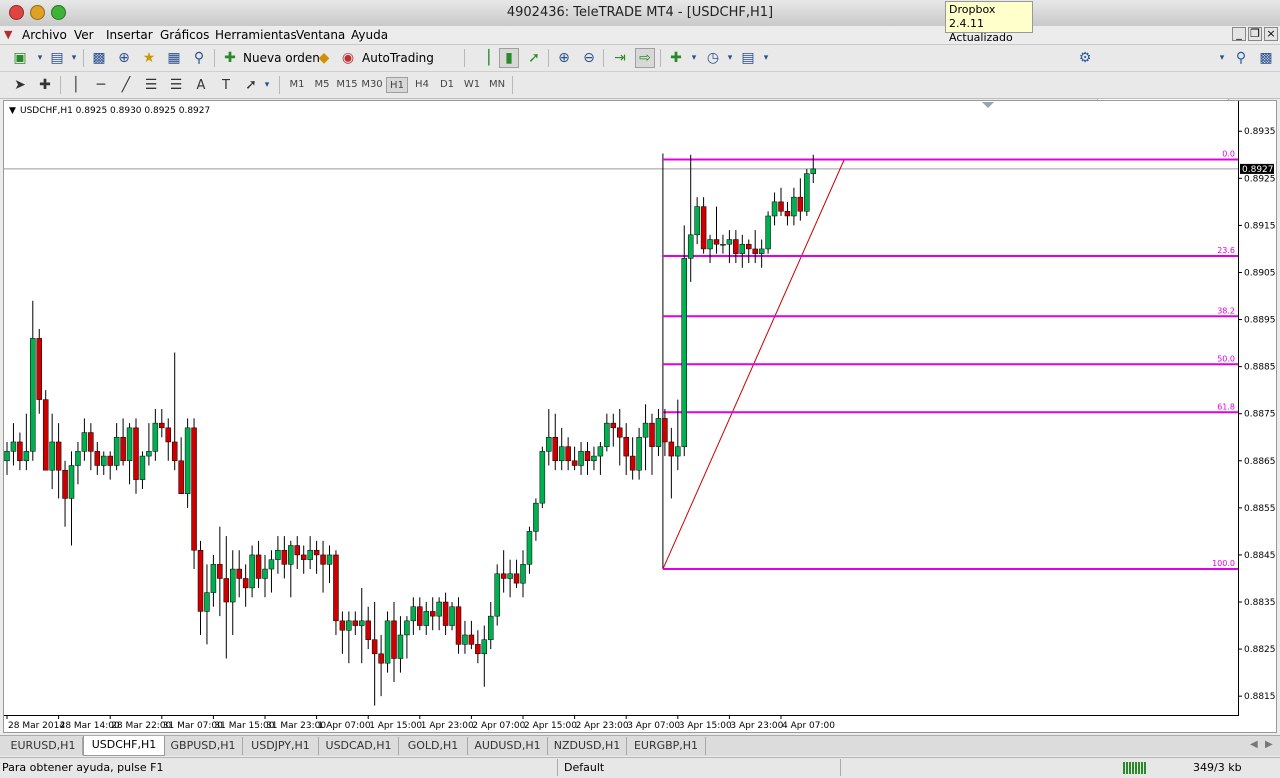  I want to click on menu-herramientas: Herramientas, so click(256, 35).